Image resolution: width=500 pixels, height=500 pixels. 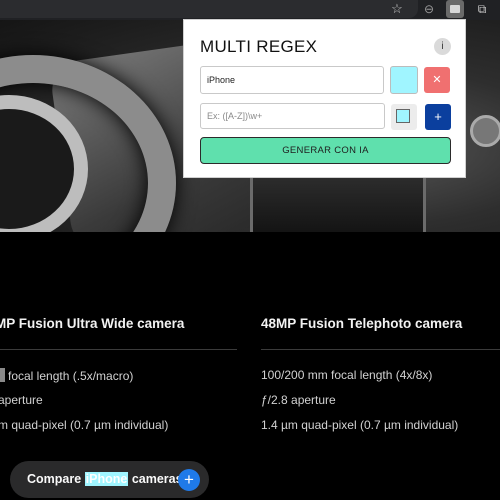 I want to click on popup-title: MULTI REGEX, so click(x=259, y=46).